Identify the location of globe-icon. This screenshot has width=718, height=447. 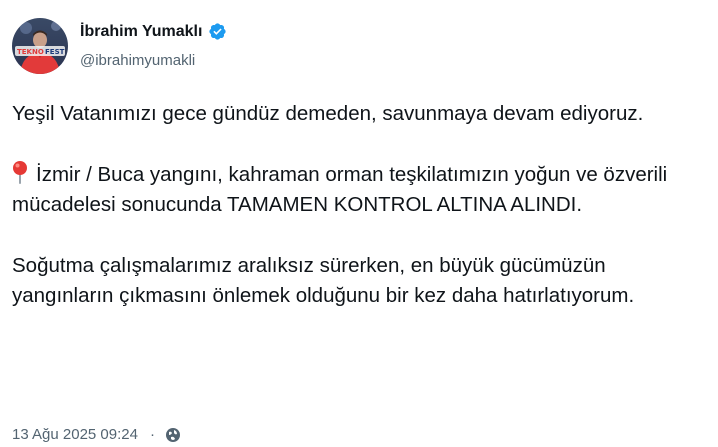
(173, 435).